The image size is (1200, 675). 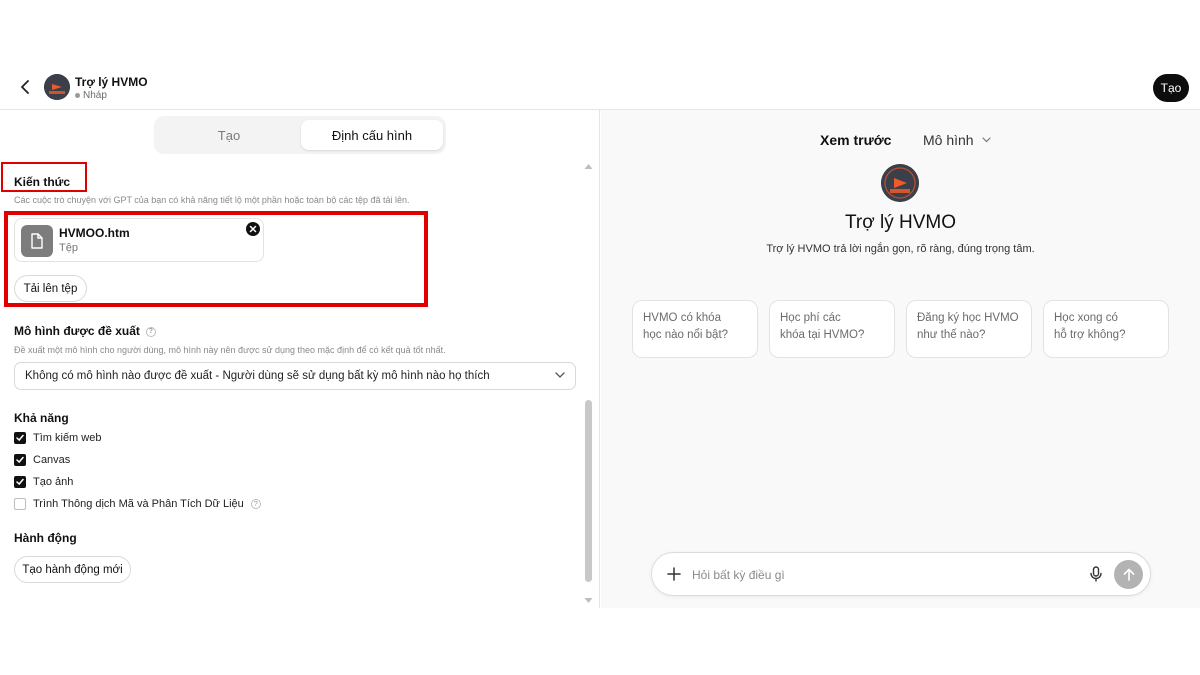 I want to click on close-icon, so click(x=253, y=229).